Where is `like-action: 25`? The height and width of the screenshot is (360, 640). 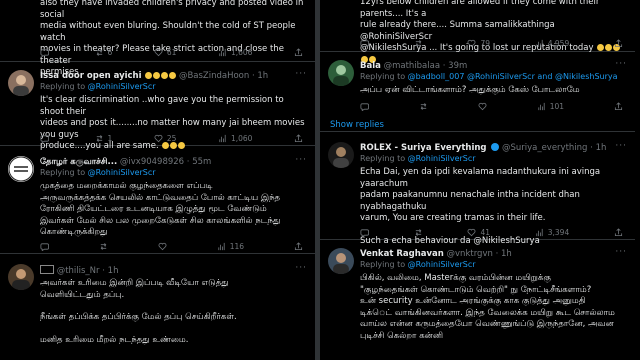 like-action: 25 is located at coordinates (165, 138).